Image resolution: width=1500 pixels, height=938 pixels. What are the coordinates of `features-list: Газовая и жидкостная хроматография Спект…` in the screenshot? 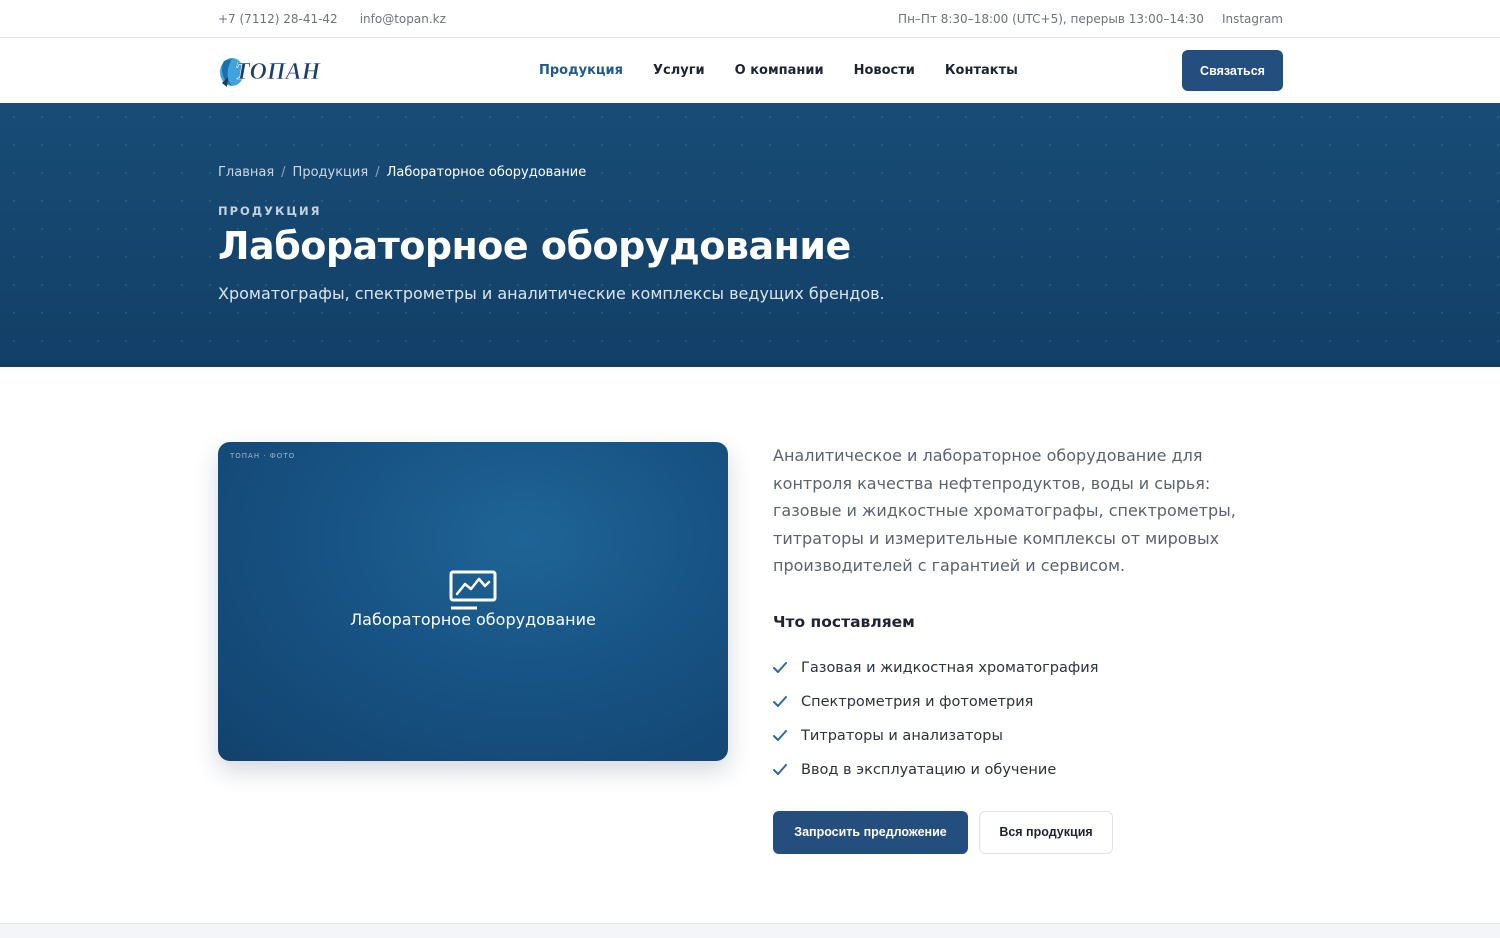 It's located at (1028, 719).